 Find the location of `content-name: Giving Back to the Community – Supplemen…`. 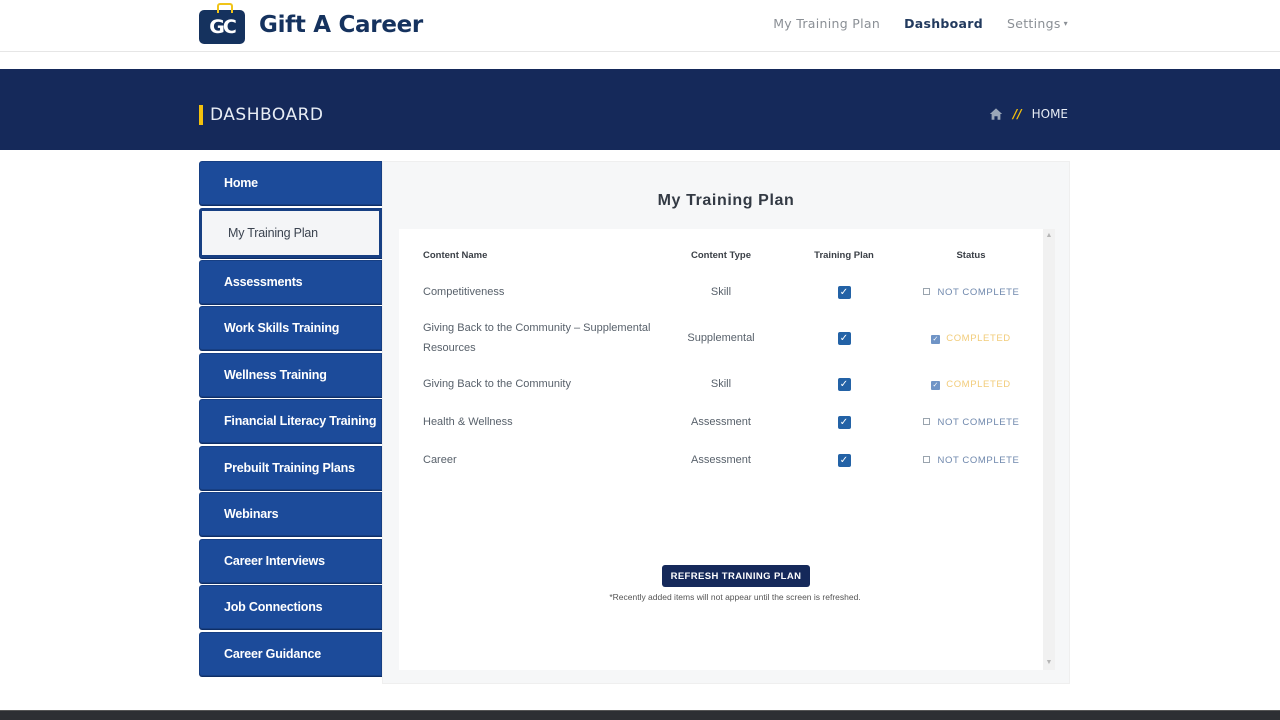

content-name: Giving Back to the Community – Supplemen… is located at coordinates (548, 338).